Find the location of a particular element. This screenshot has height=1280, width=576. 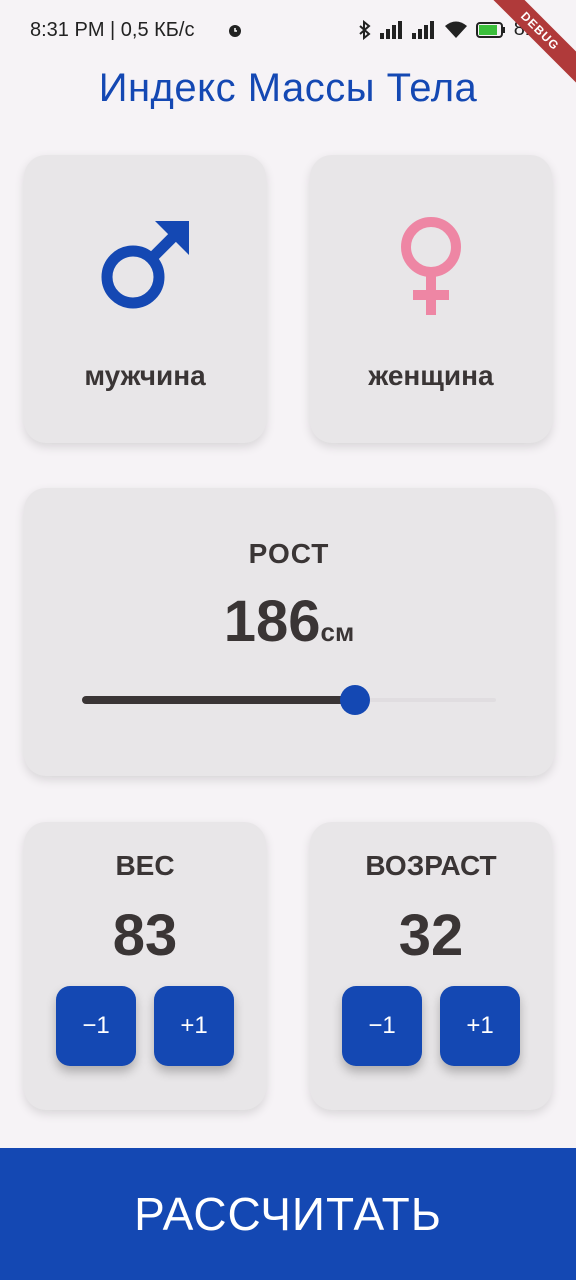

height-label: РОСТ is located at coordinates (289, 553).